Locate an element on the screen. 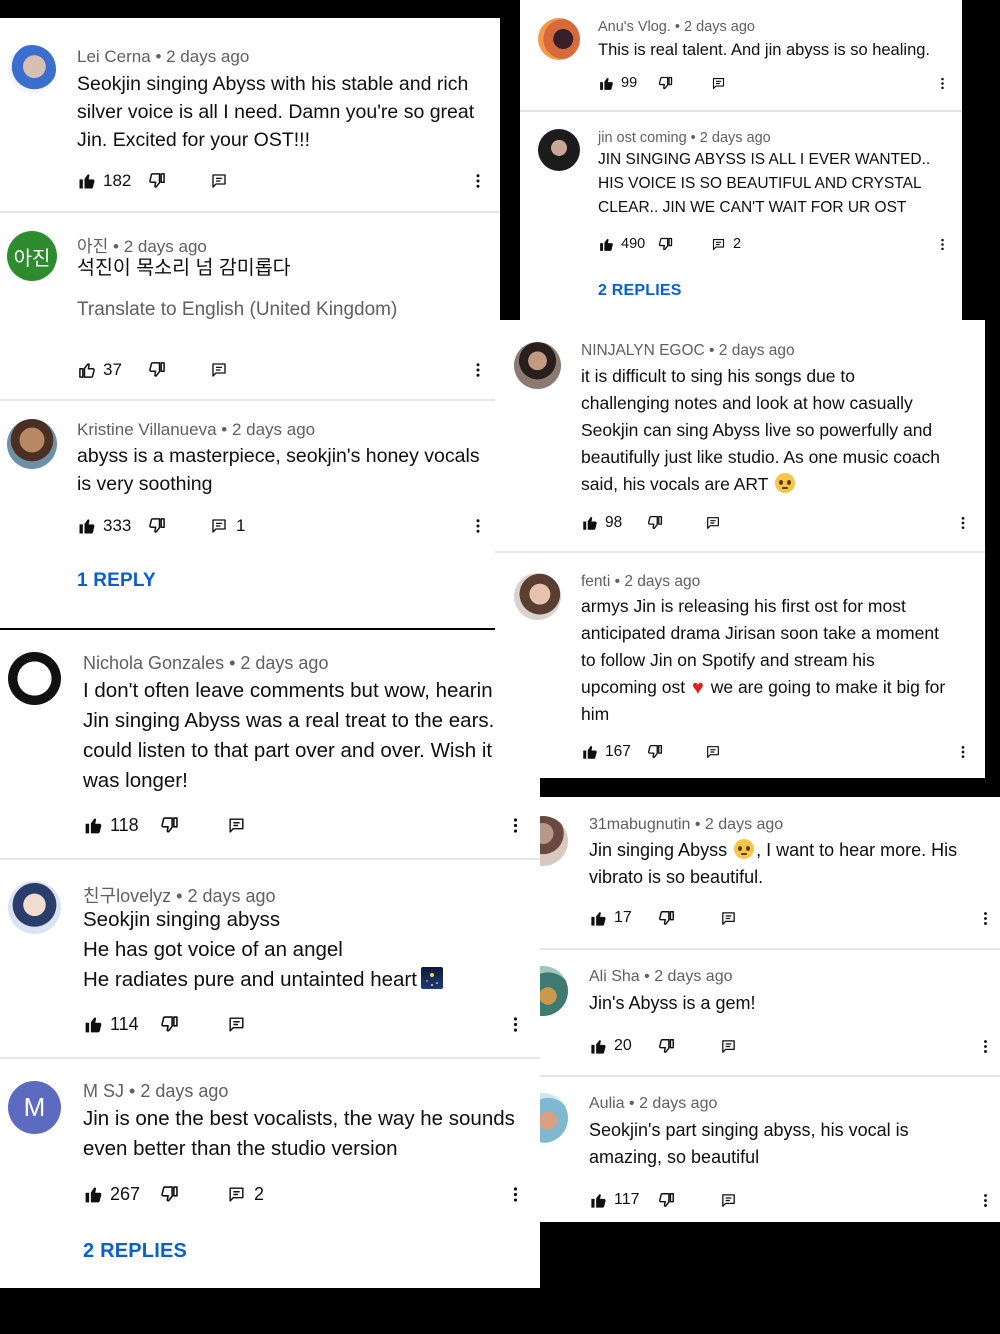  view-replies-link: 1 REPLY is located at coordinates (116, 581).